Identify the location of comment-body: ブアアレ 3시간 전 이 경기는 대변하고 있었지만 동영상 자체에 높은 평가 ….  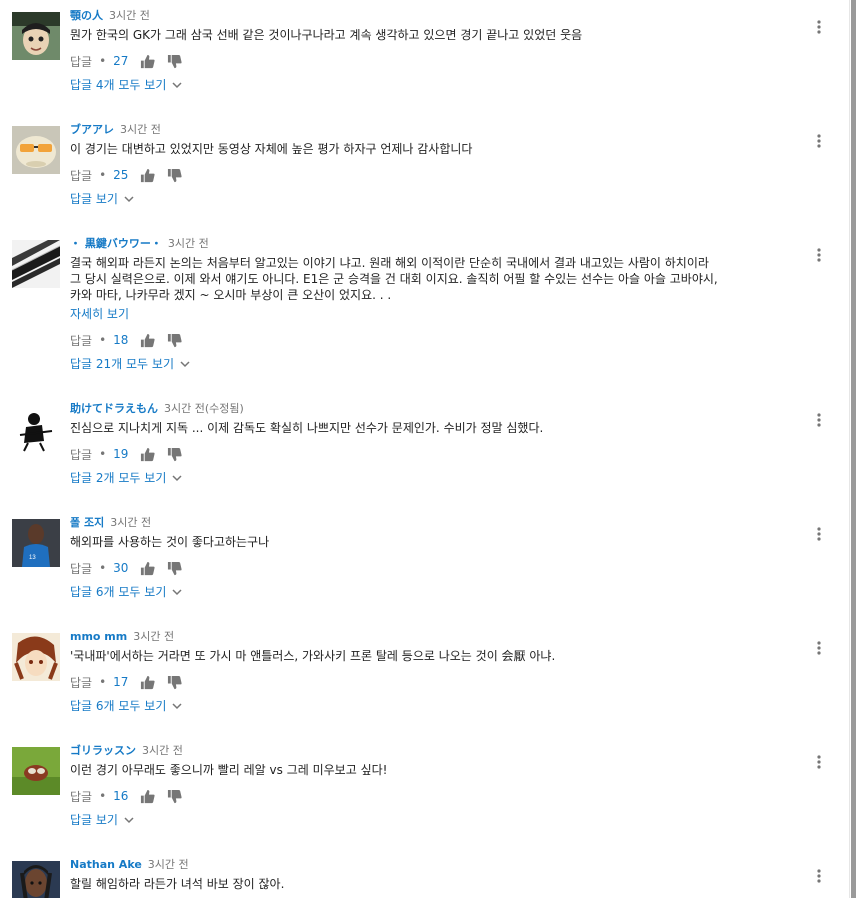
(439, 164).